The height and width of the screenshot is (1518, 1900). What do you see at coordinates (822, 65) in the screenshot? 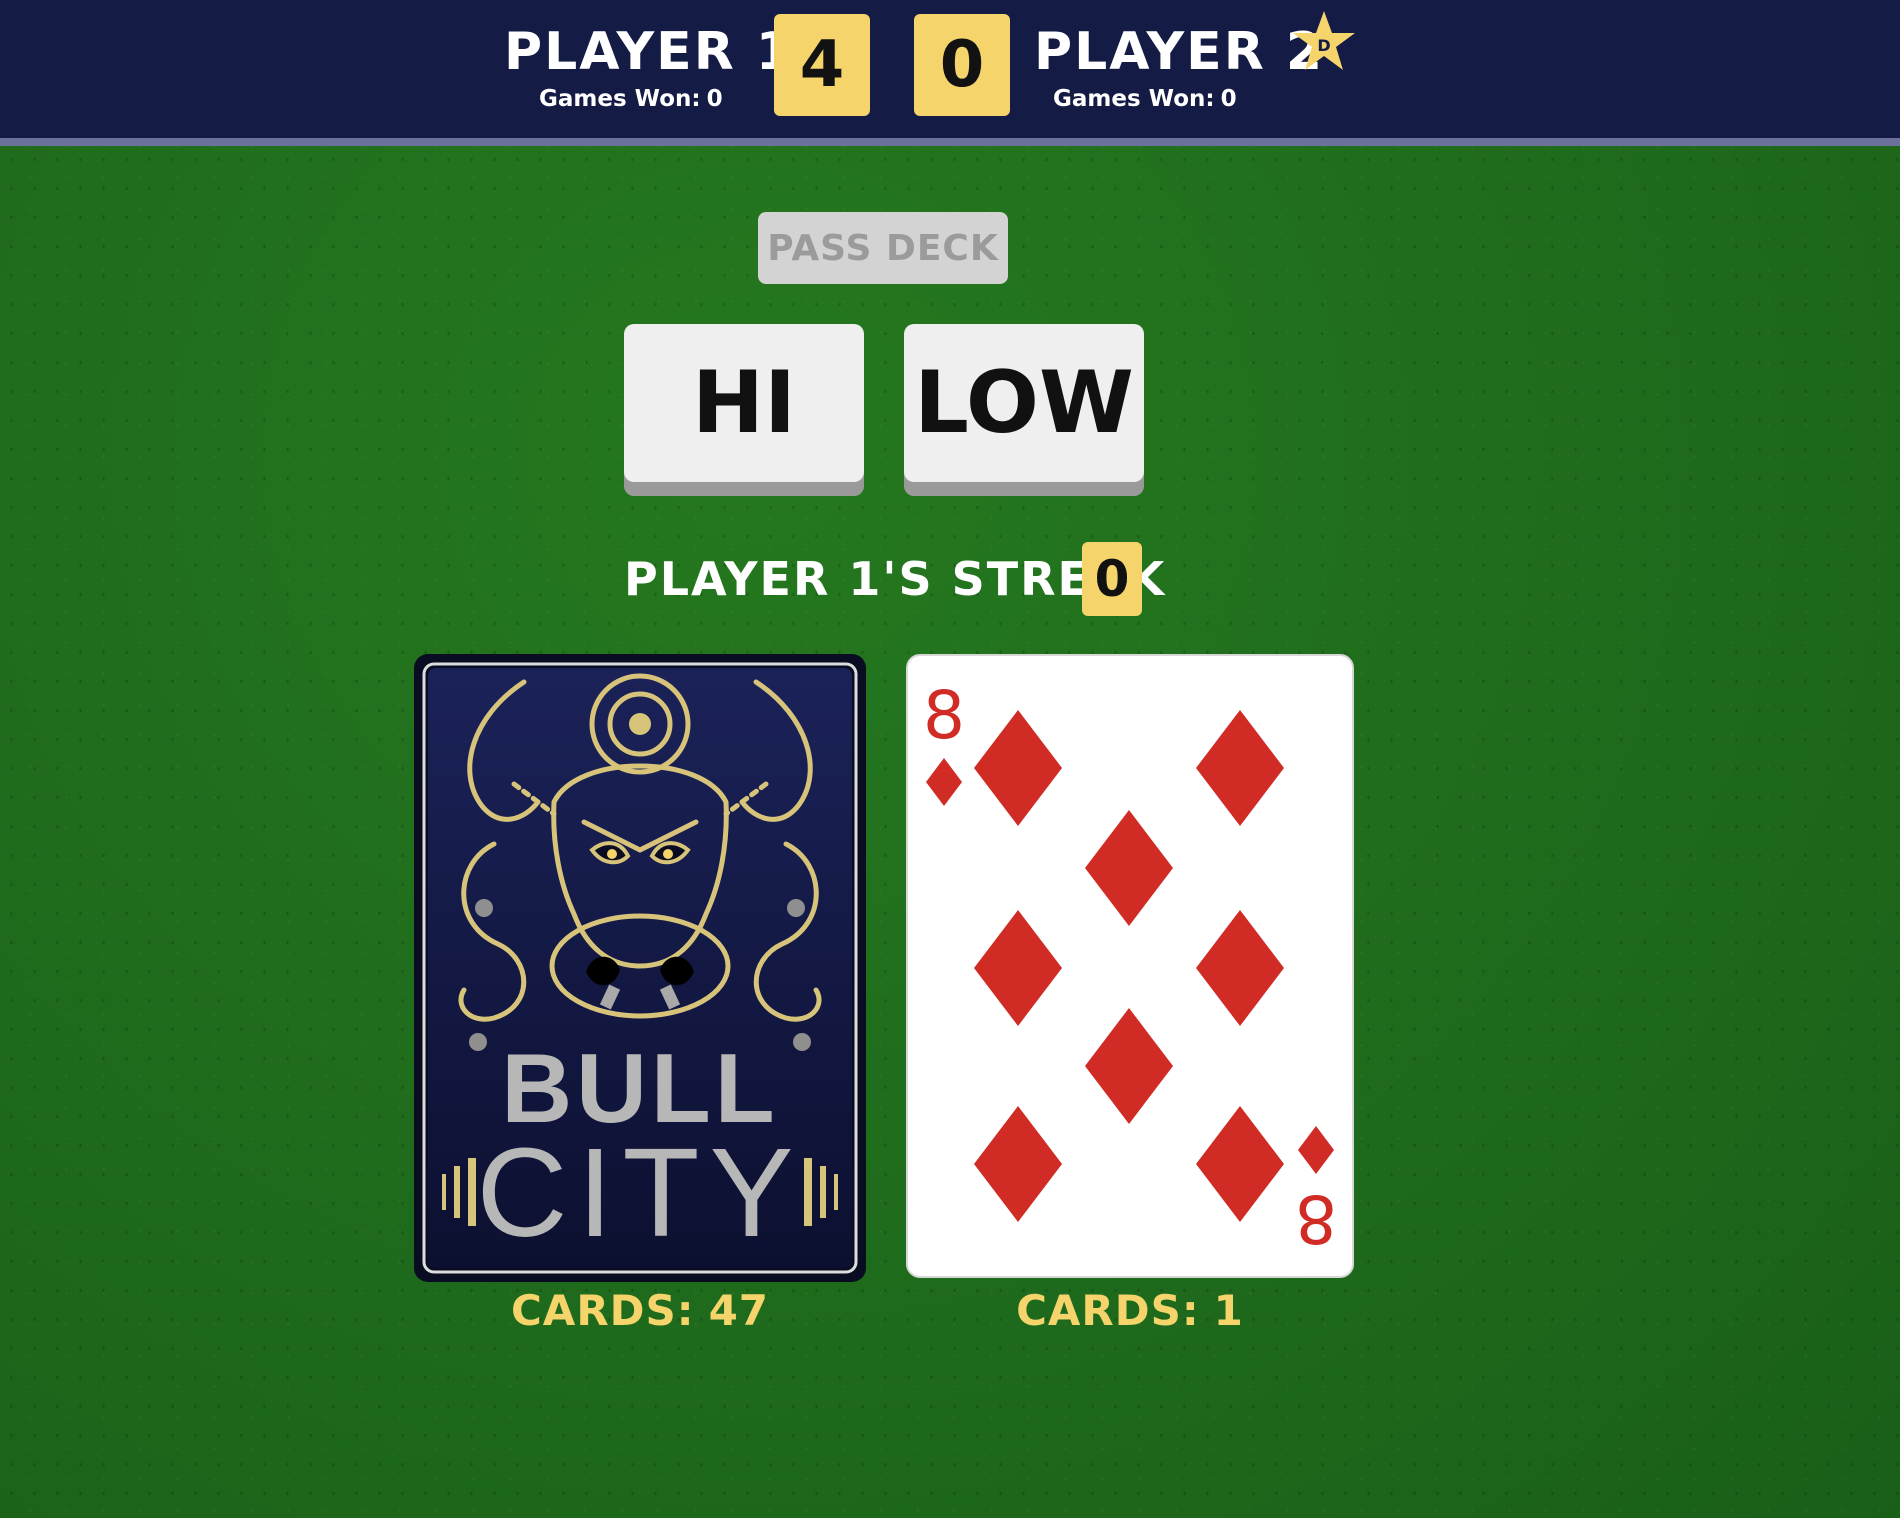
I see `player-1-score: 4` at bounding box center [822, 65].